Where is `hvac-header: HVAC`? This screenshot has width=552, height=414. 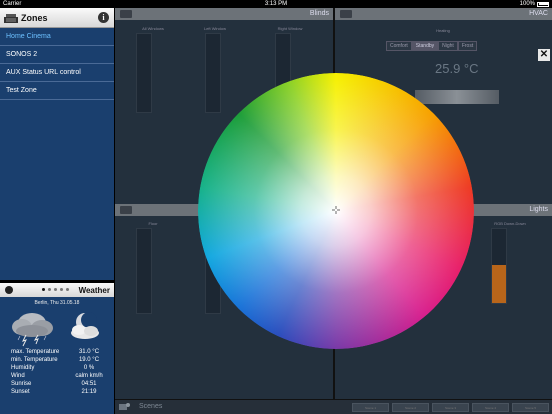 hvac-header: HVAC is located at coordinates (443, 14).